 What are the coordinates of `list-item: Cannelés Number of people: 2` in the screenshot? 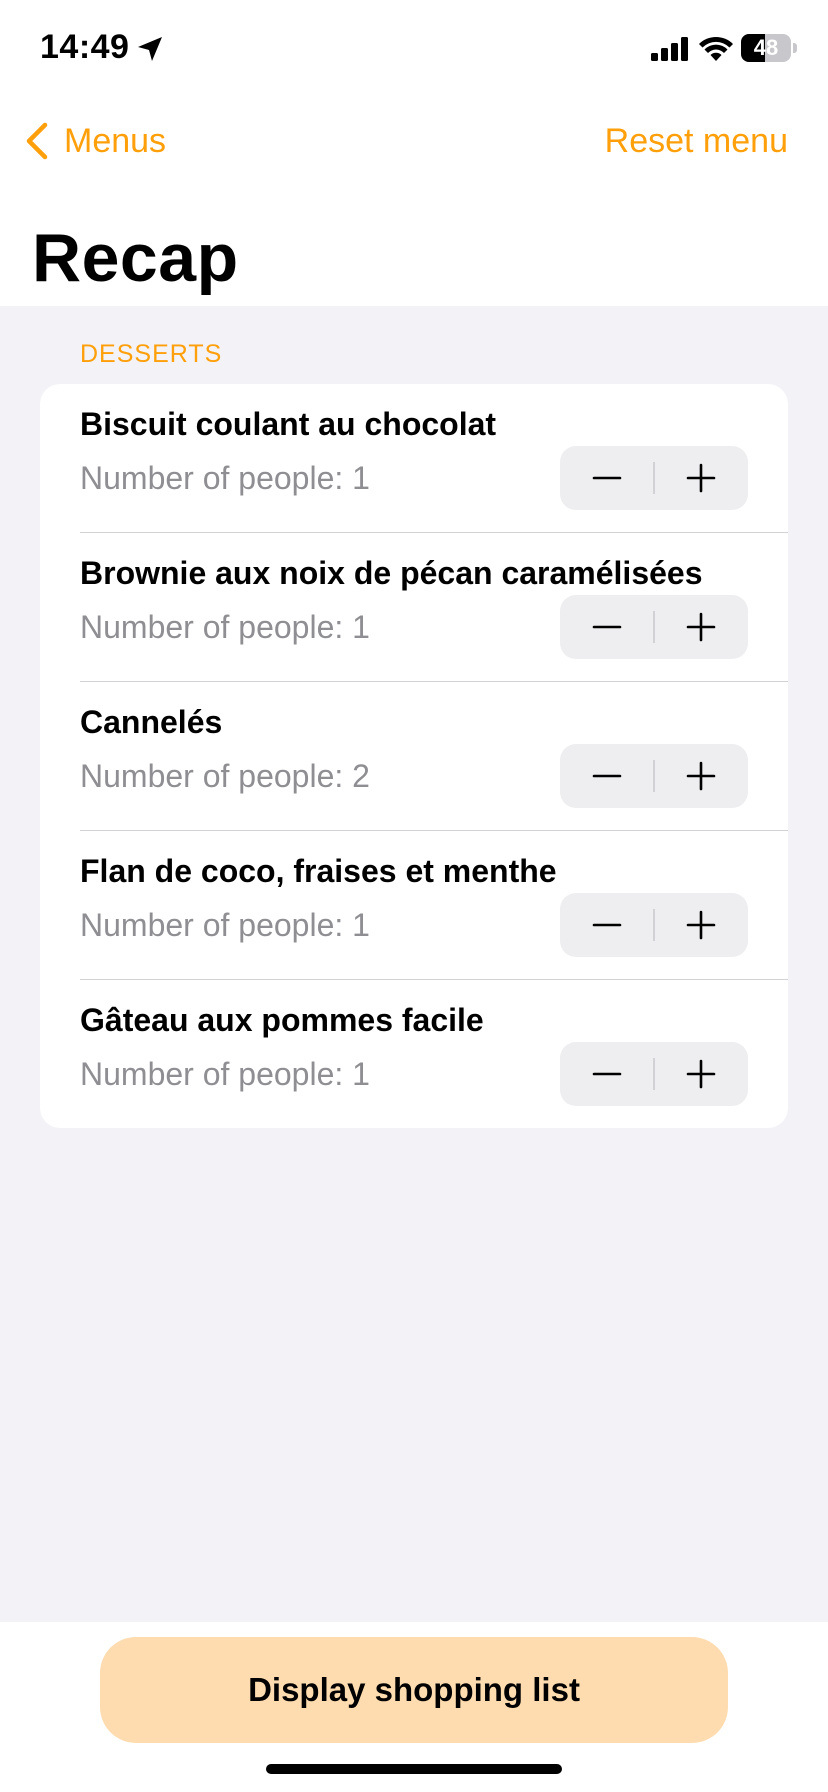 It's located at (414, 756).